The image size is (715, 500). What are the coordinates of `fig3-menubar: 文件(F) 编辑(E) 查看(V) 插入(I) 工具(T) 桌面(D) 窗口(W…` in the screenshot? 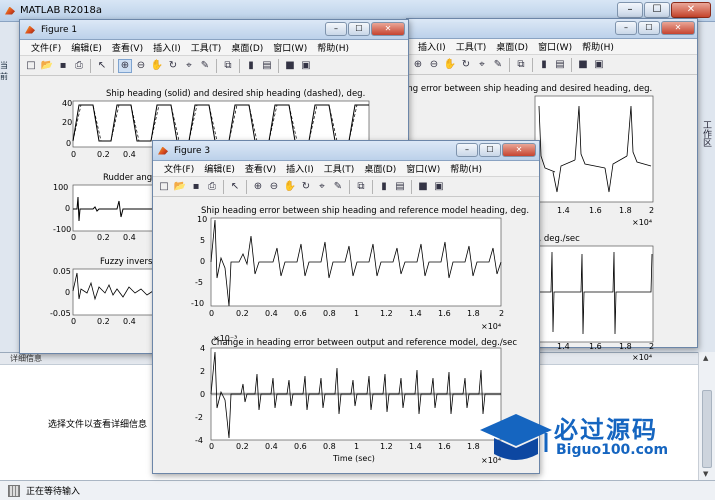 It's located at (346, 169).